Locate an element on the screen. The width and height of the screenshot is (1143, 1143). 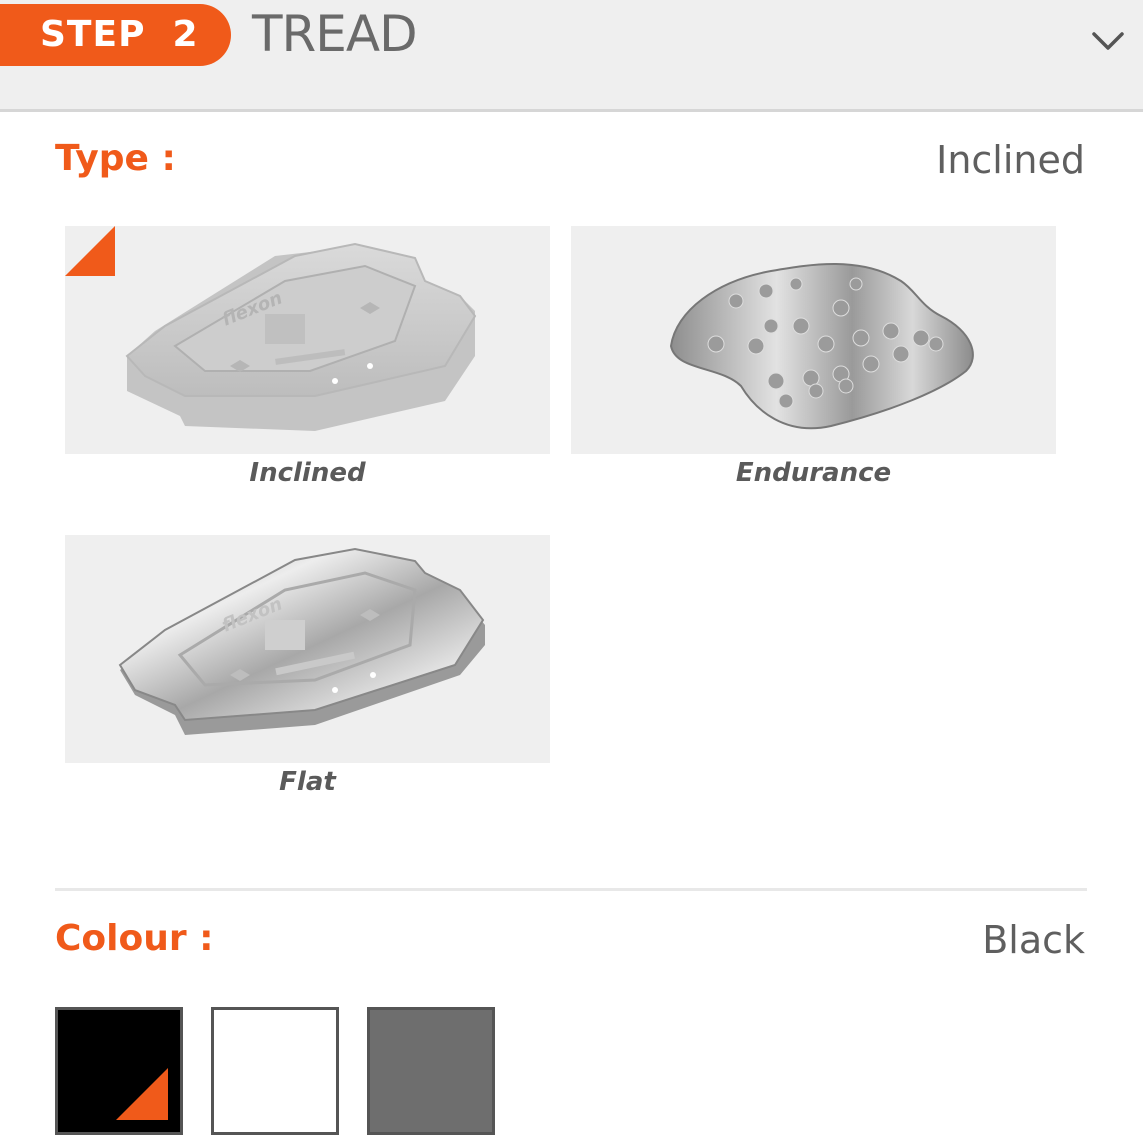
tread-option-label: Endurance is located at coordinates (813, 473).